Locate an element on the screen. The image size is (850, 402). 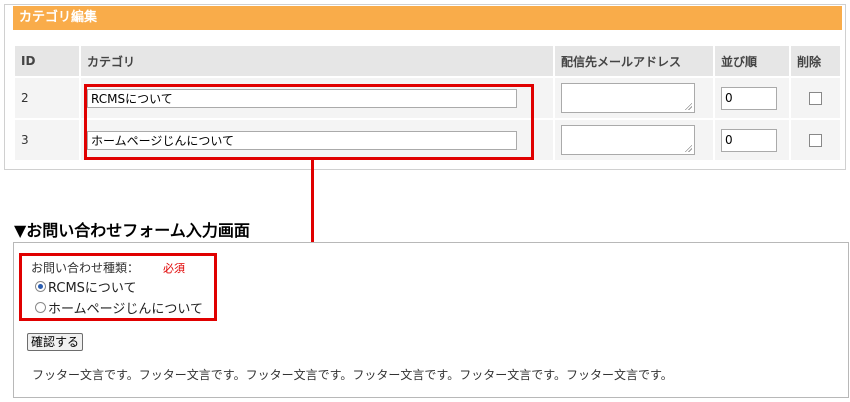
highlight-box-options is located at coordinates (118, 287).